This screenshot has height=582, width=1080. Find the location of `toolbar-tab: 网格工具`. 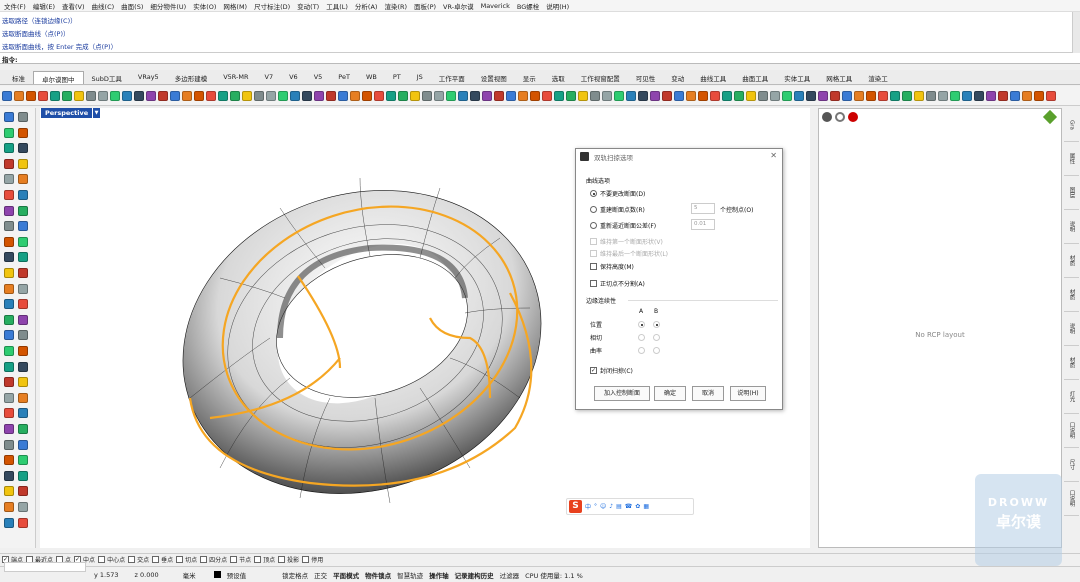

toolbar-tab: 网格工具 is located at coordinates (839, 77).